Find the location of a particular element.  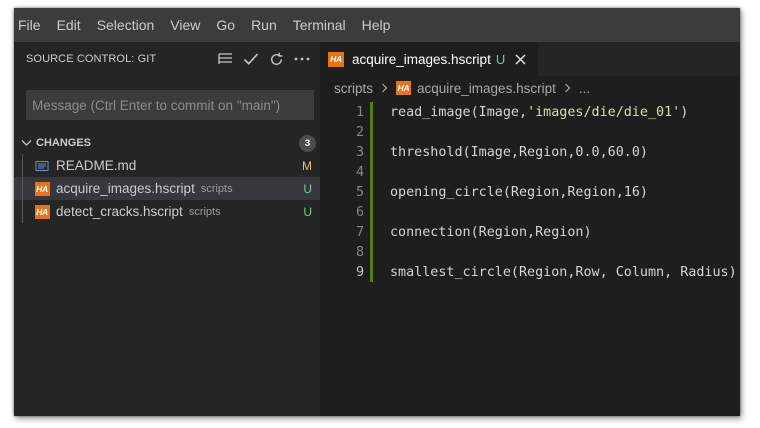

tab-acquire-images: HA acquire_images.hscript U is located at coordinates (429, 59).